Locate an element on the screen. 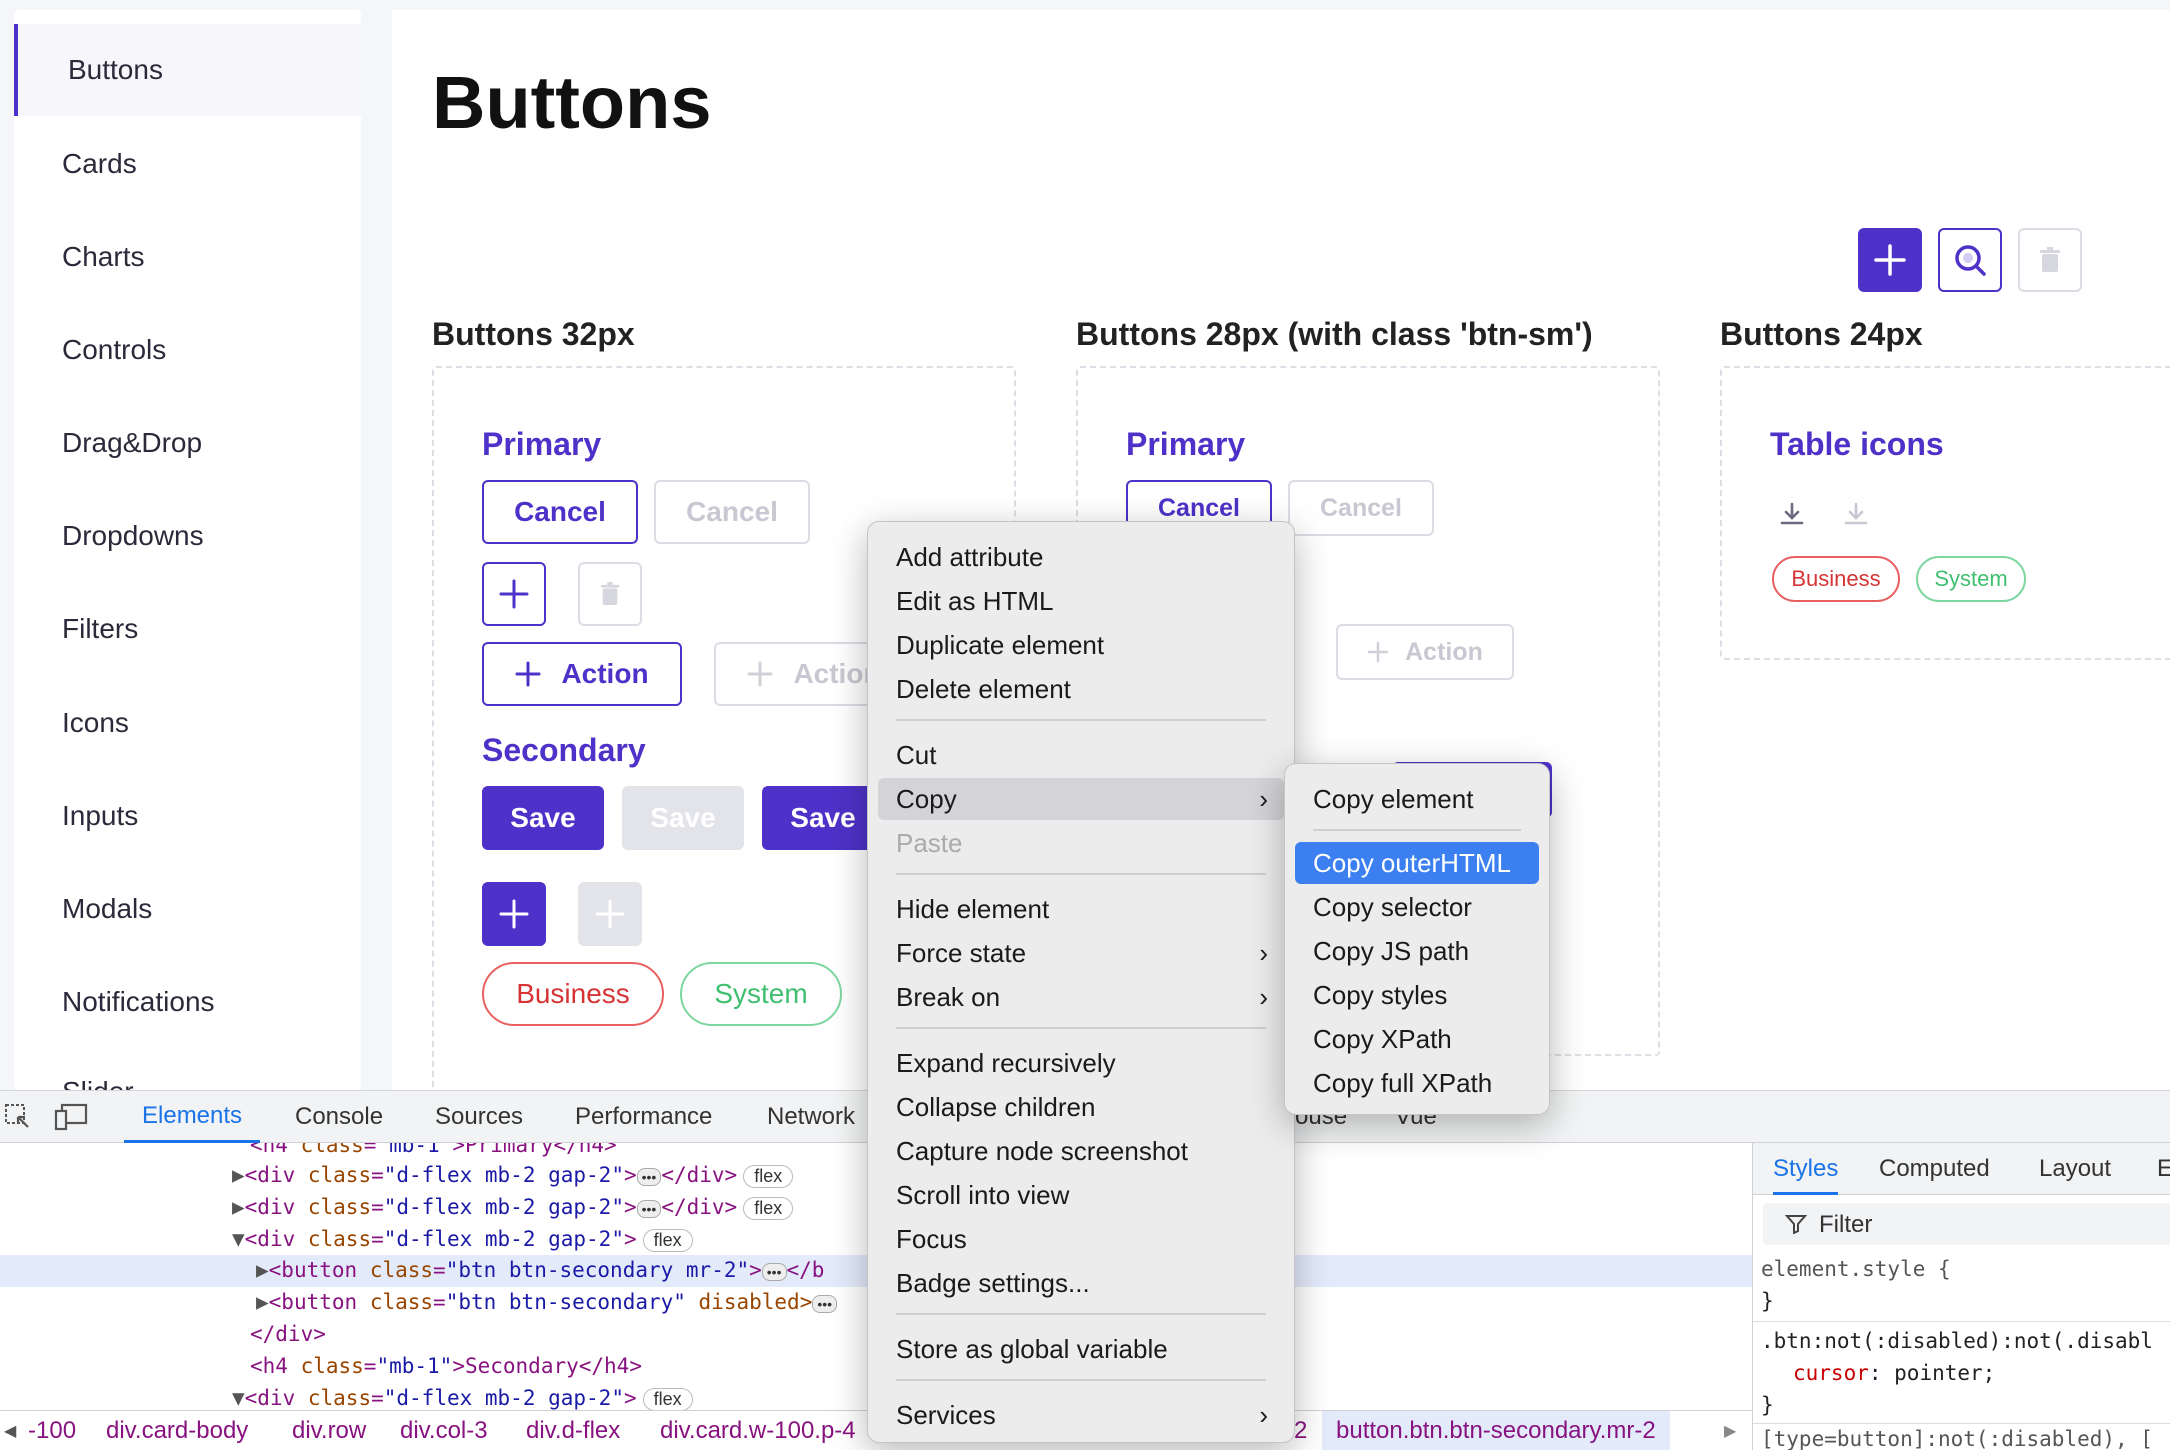 The image size is (2170, 1450). scroll-right-icon: ▶ is located at coordinates (1730, 1431).